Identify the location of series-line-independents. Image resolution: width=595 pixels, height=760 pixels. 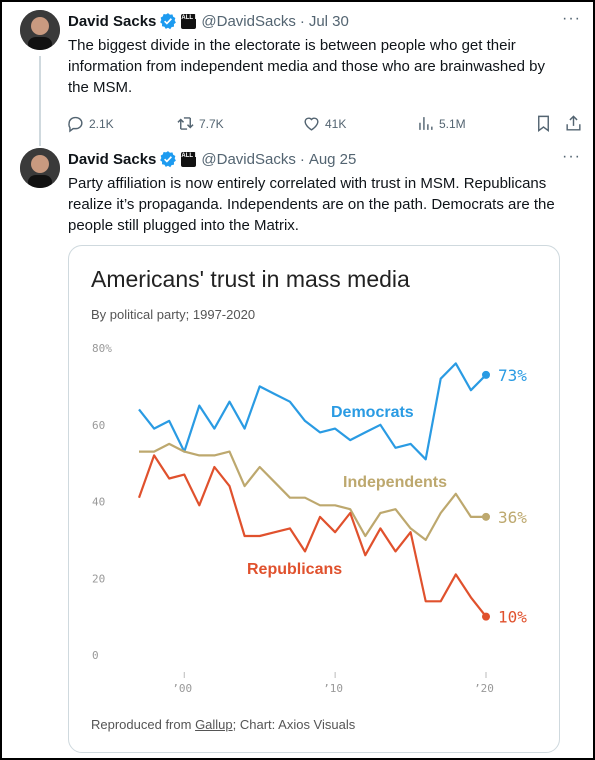
(312, 491).